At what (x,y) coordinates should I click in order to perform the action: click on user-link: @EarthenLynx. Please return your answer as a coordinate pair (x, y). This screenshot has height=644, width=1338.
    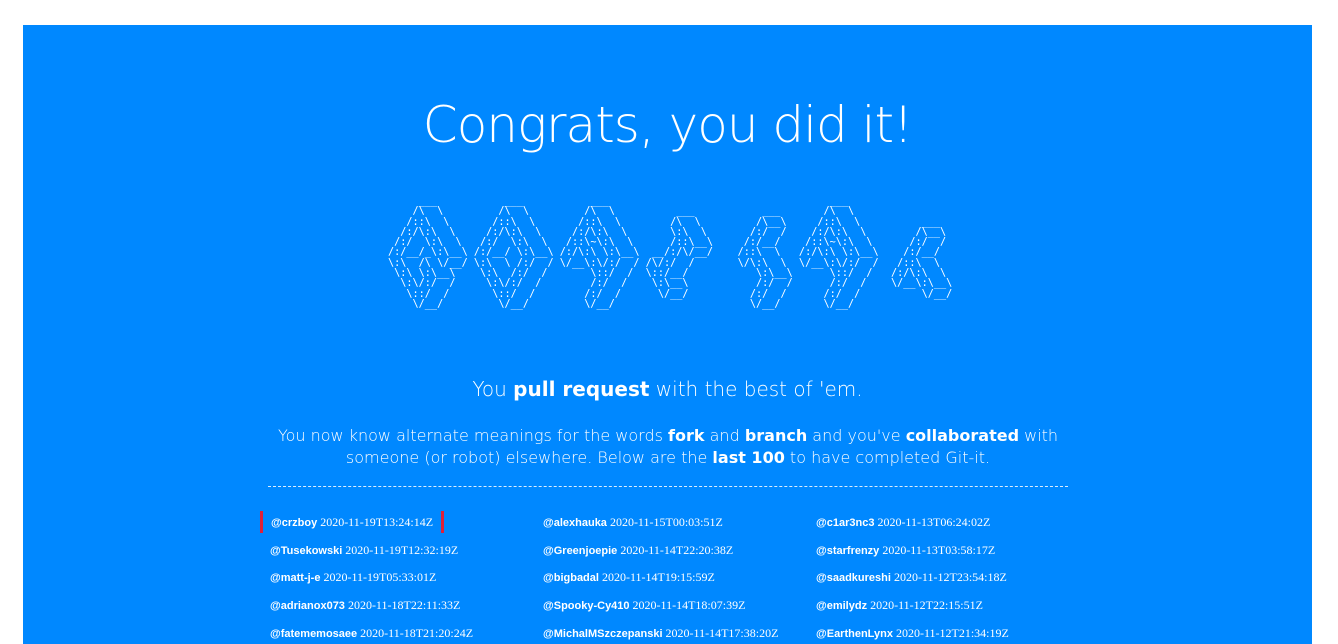
    Looking at the image, I should click on (854, 634).